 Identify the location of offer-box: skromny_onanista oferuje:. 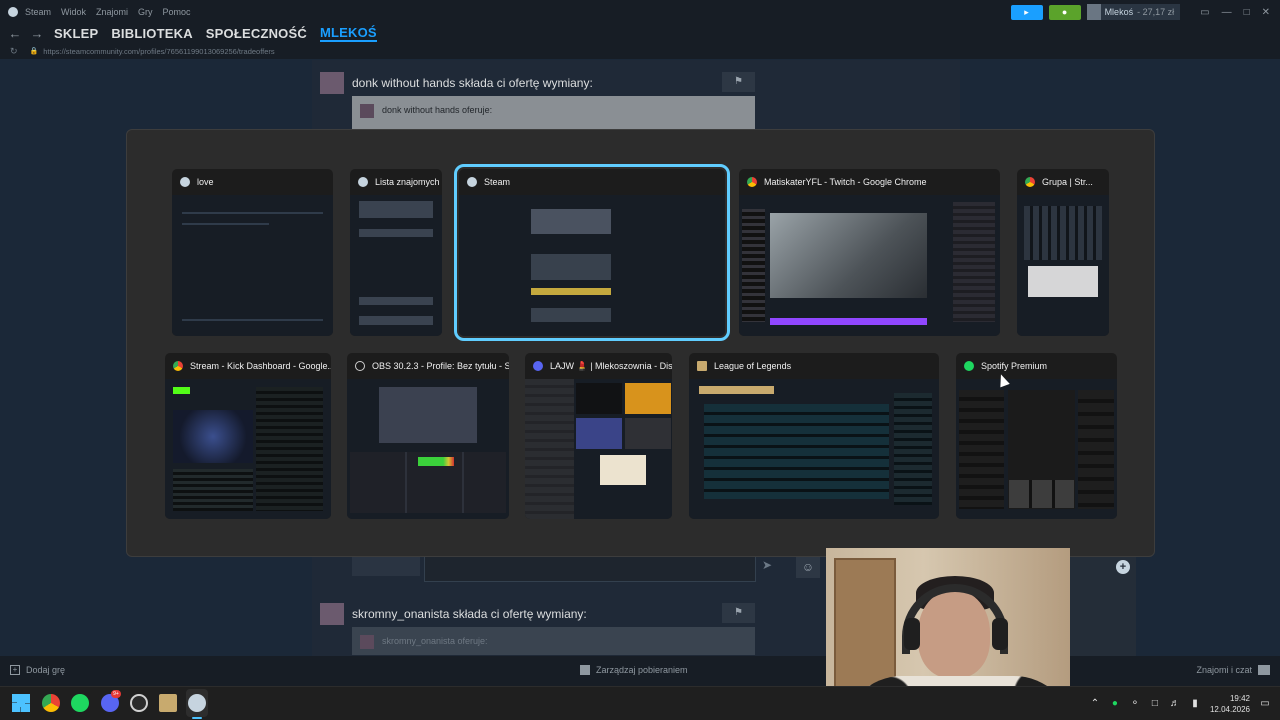
(553, 641).